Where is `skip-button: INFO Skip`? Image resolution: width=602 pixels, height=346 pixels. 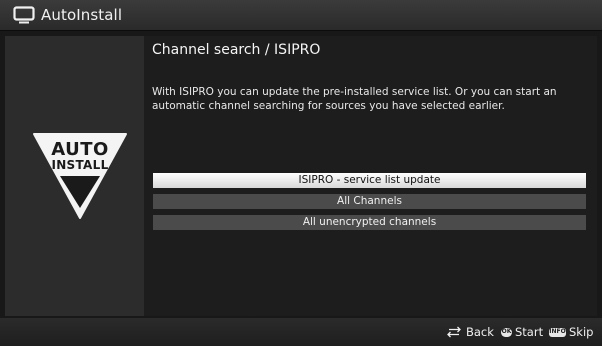 skip-button: INFO Skip is located at coordinates (571, 332).